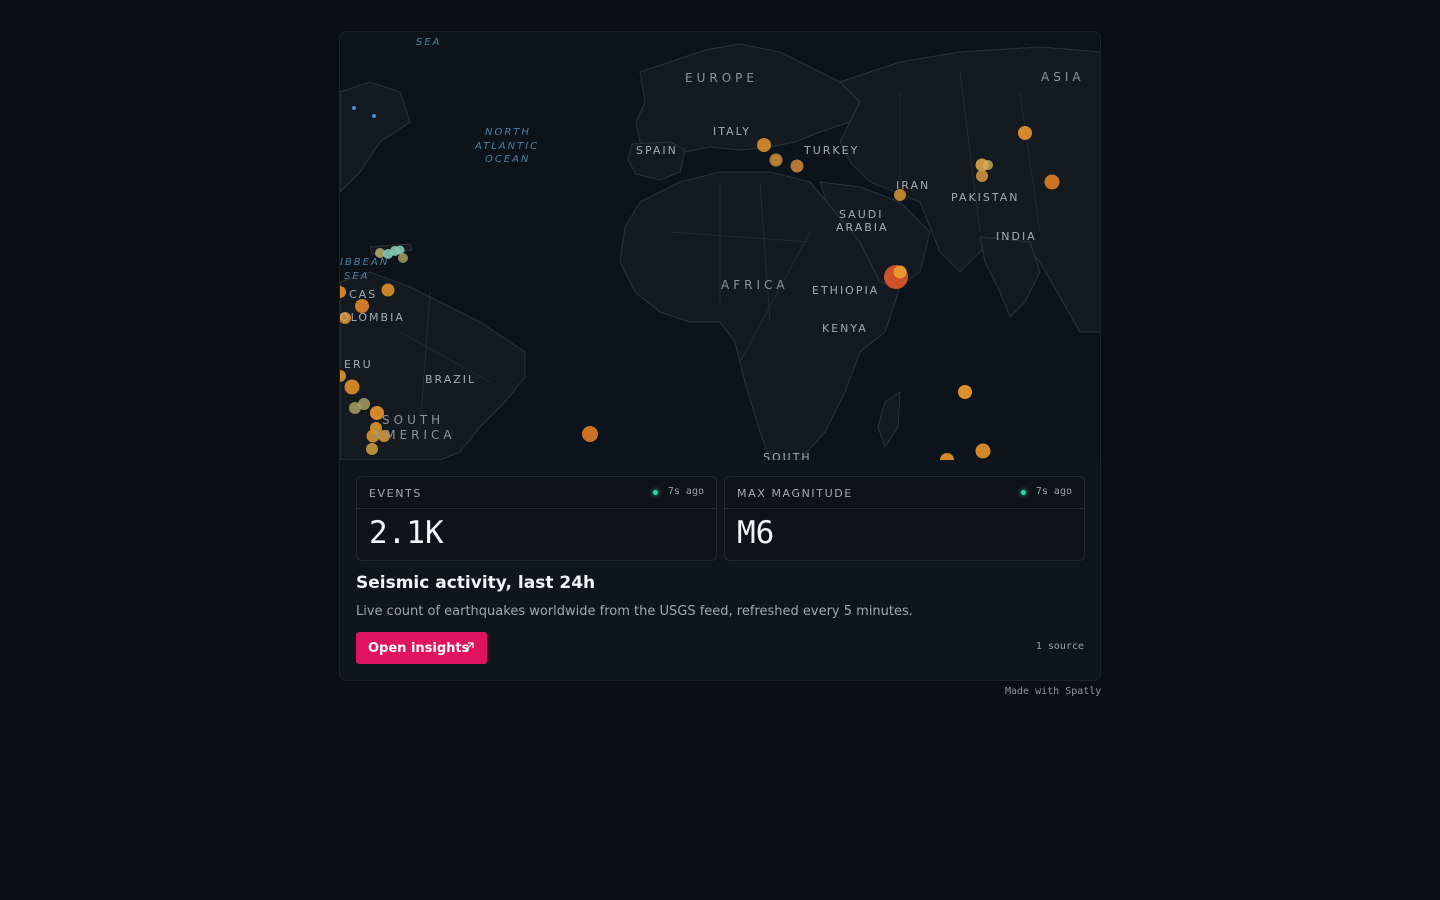  Describe the element at coordinates (1010, 277) in the screenshot. I see `india-land` at that location.